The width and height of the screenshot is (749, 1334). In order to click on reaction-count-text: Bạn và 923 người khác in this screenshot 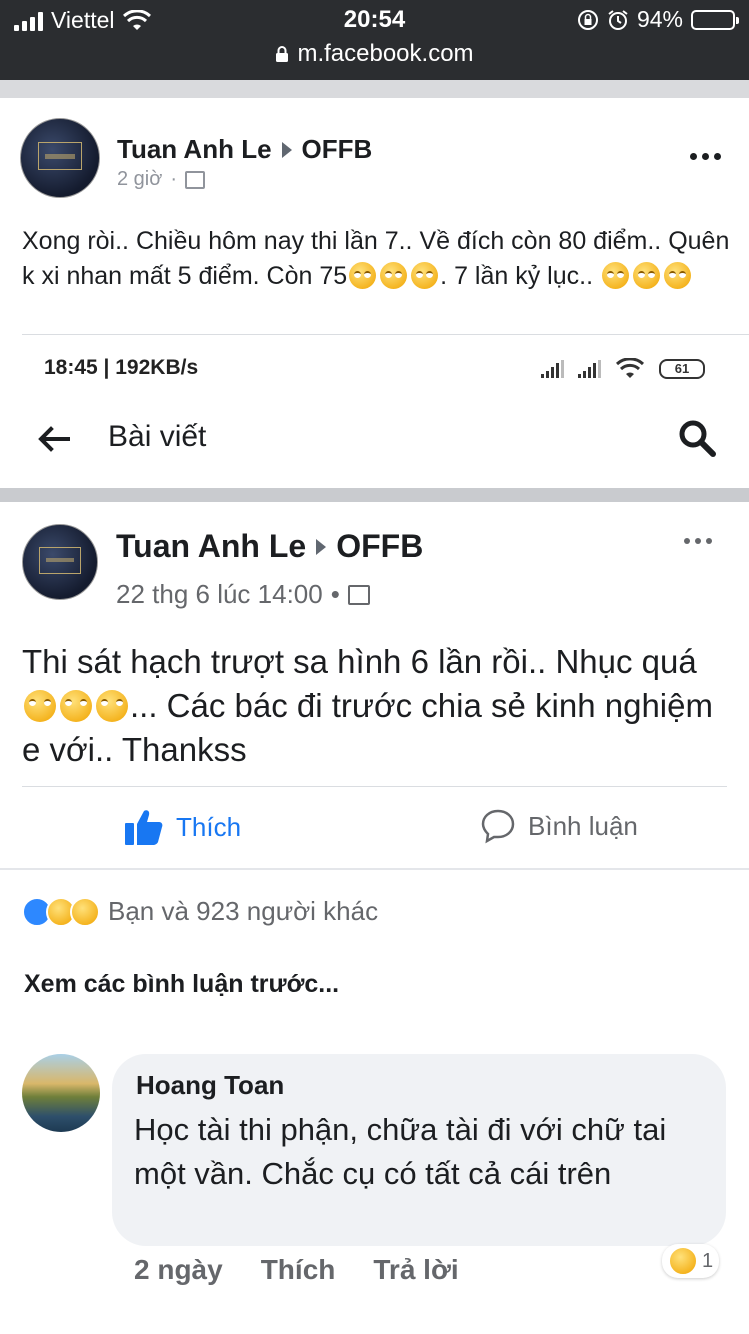, I will do `click(243, 911)`.